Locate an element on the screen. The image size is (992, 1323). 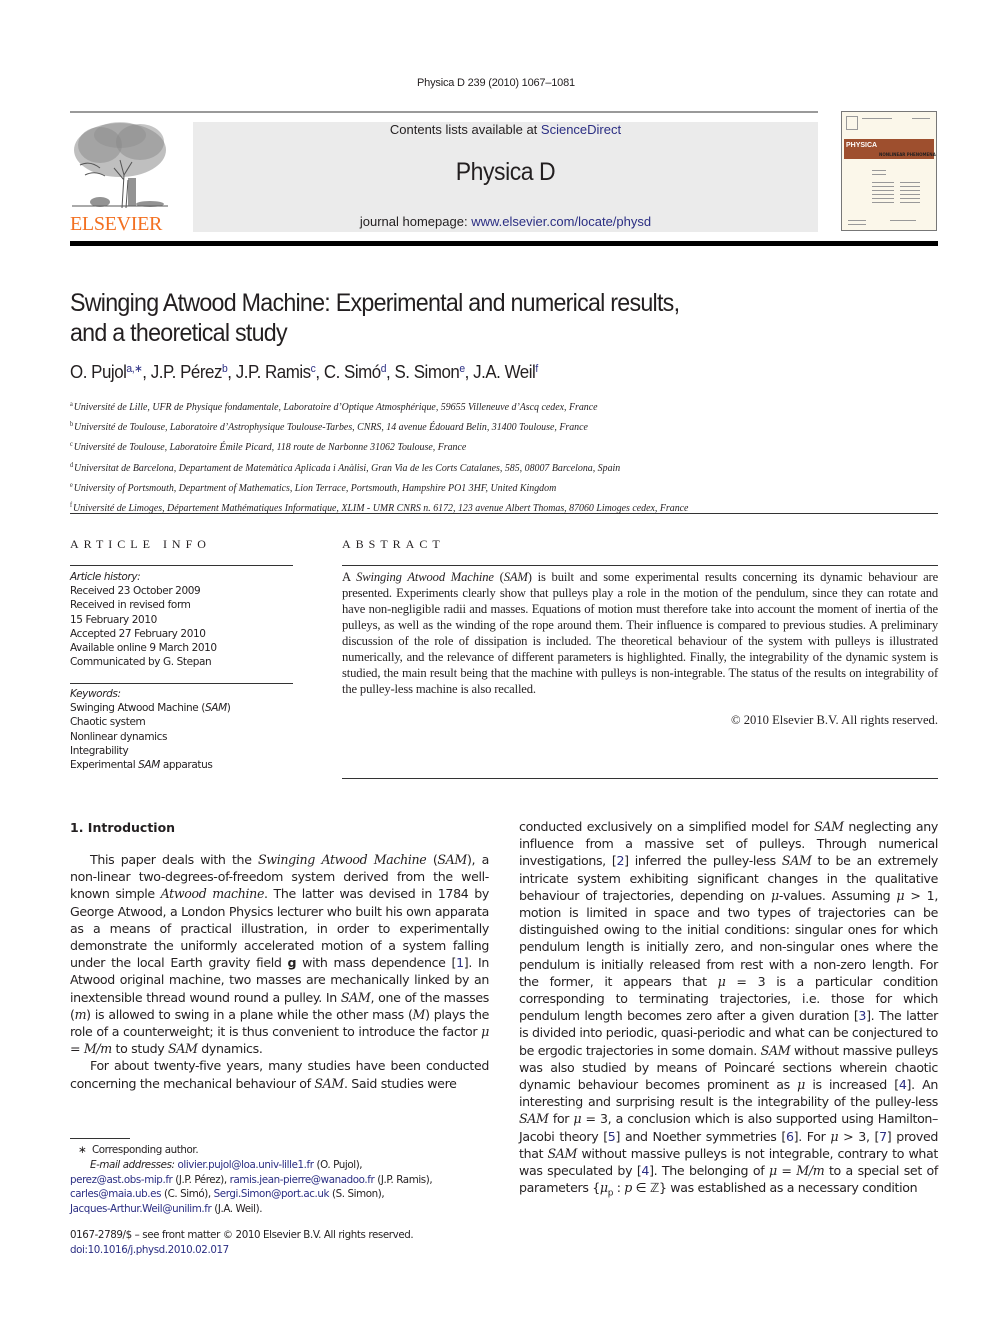
sciencedirect-link: ScienceDirect is located at coordinates (581, 129).